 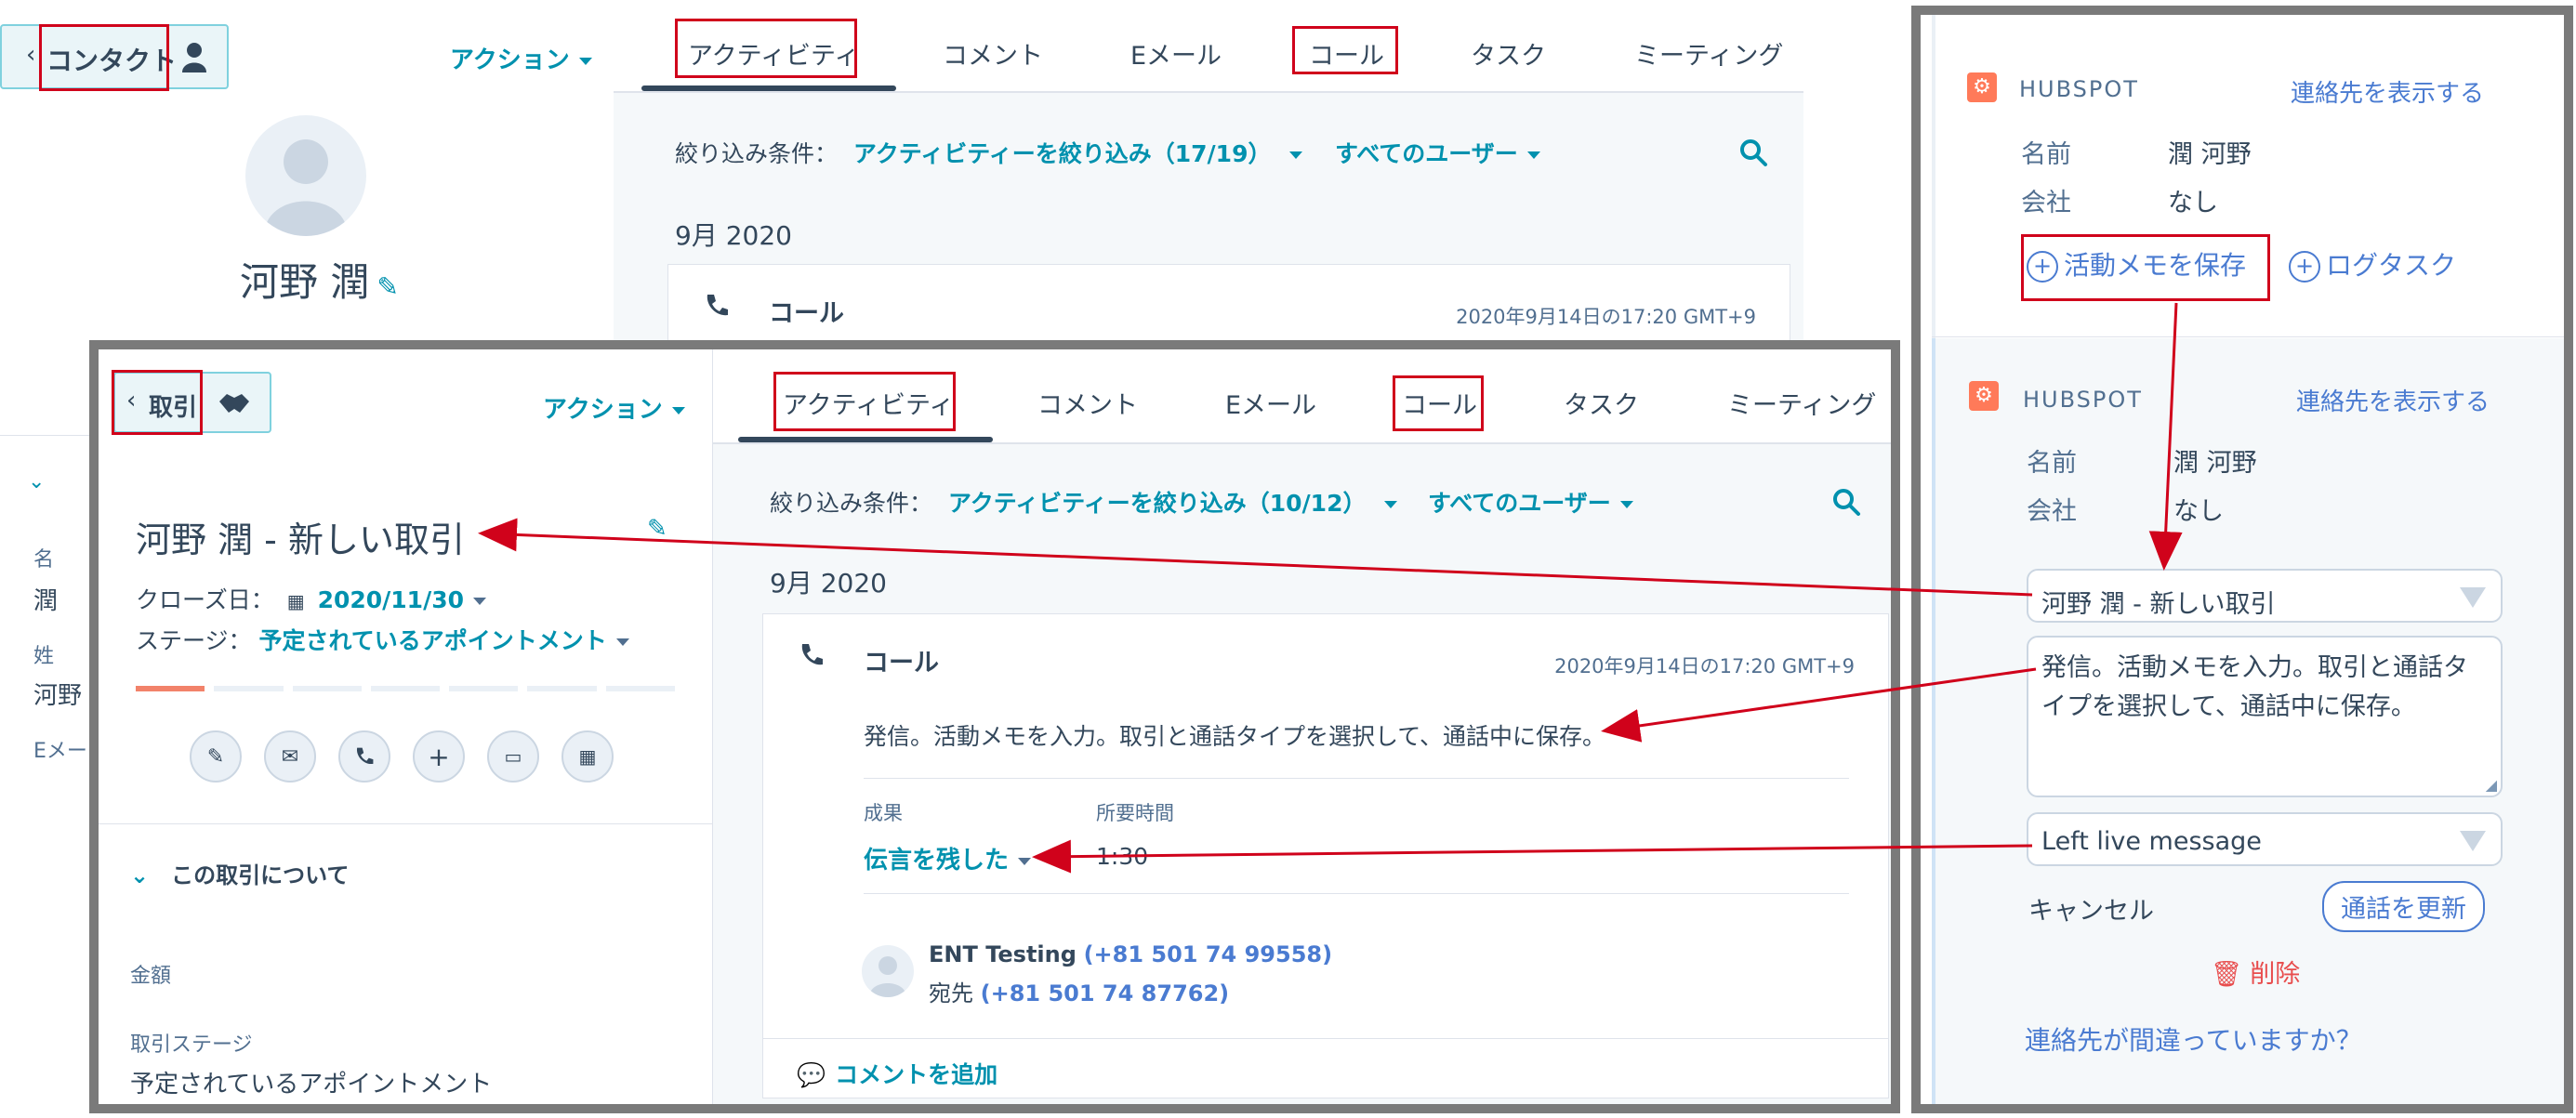 What do you see at coordinates (2165, 436) in the screenshot?
I see `arrow-save-note-to-deal-select` at bounding box center [2165, 436].